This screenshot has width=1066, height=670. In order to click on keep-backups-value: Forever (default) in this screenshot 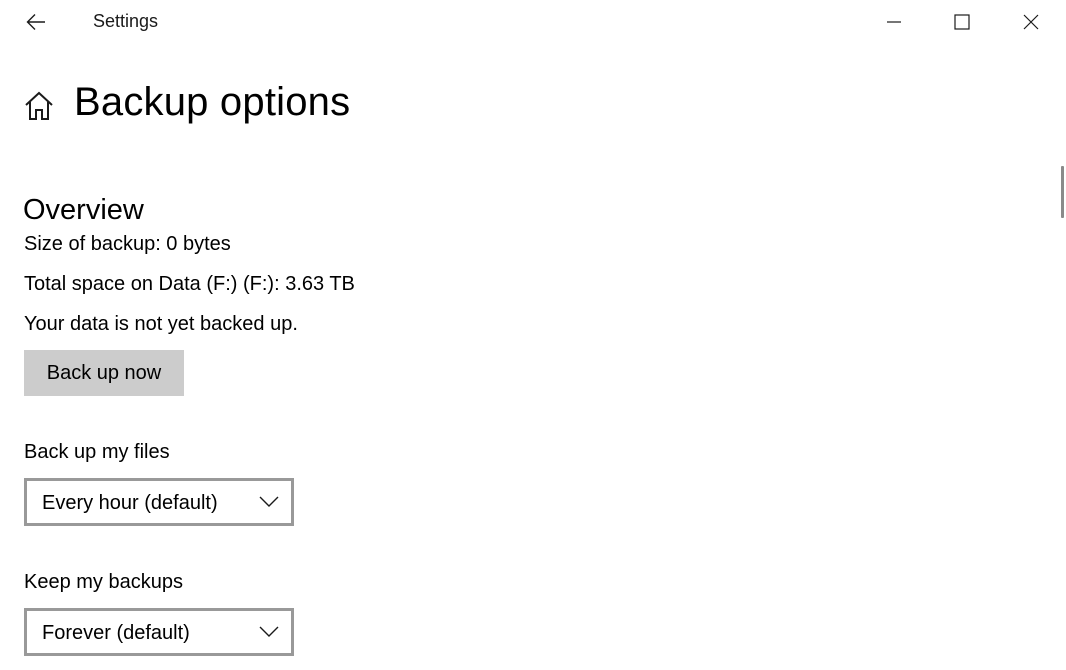, I will do `click(116, 633)`.